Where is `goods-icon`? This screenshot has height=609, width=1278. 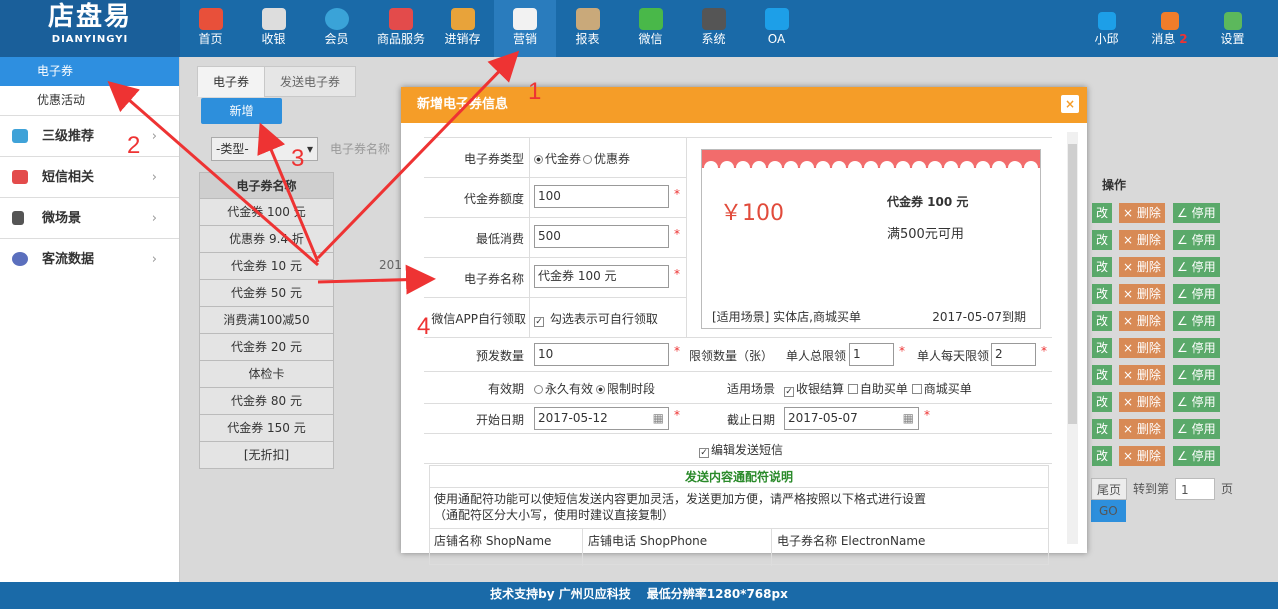 goods-icon is located at coordinates (401, 19).